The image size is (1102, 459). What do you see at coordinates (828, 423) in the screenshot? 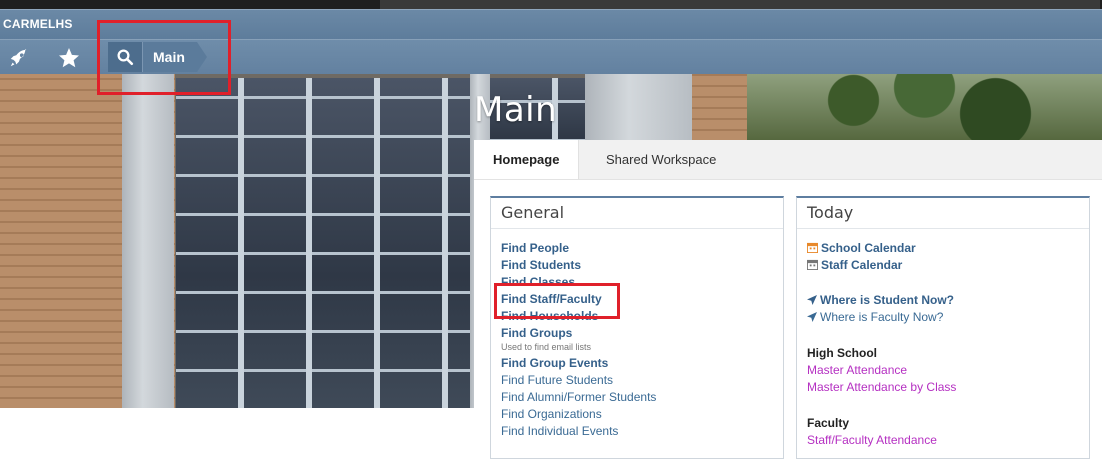
I see `faculty-heading: Faculty` at bounding box center [828, 423].